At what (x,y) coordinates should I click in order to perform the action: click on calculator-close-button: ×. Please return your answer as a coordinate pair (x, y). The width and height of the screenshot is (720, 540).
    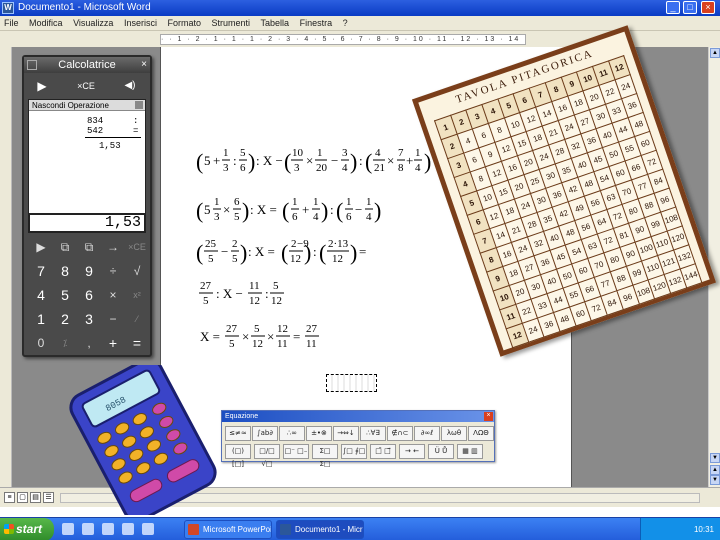
    Looking at the image, I should click on (144, 65).